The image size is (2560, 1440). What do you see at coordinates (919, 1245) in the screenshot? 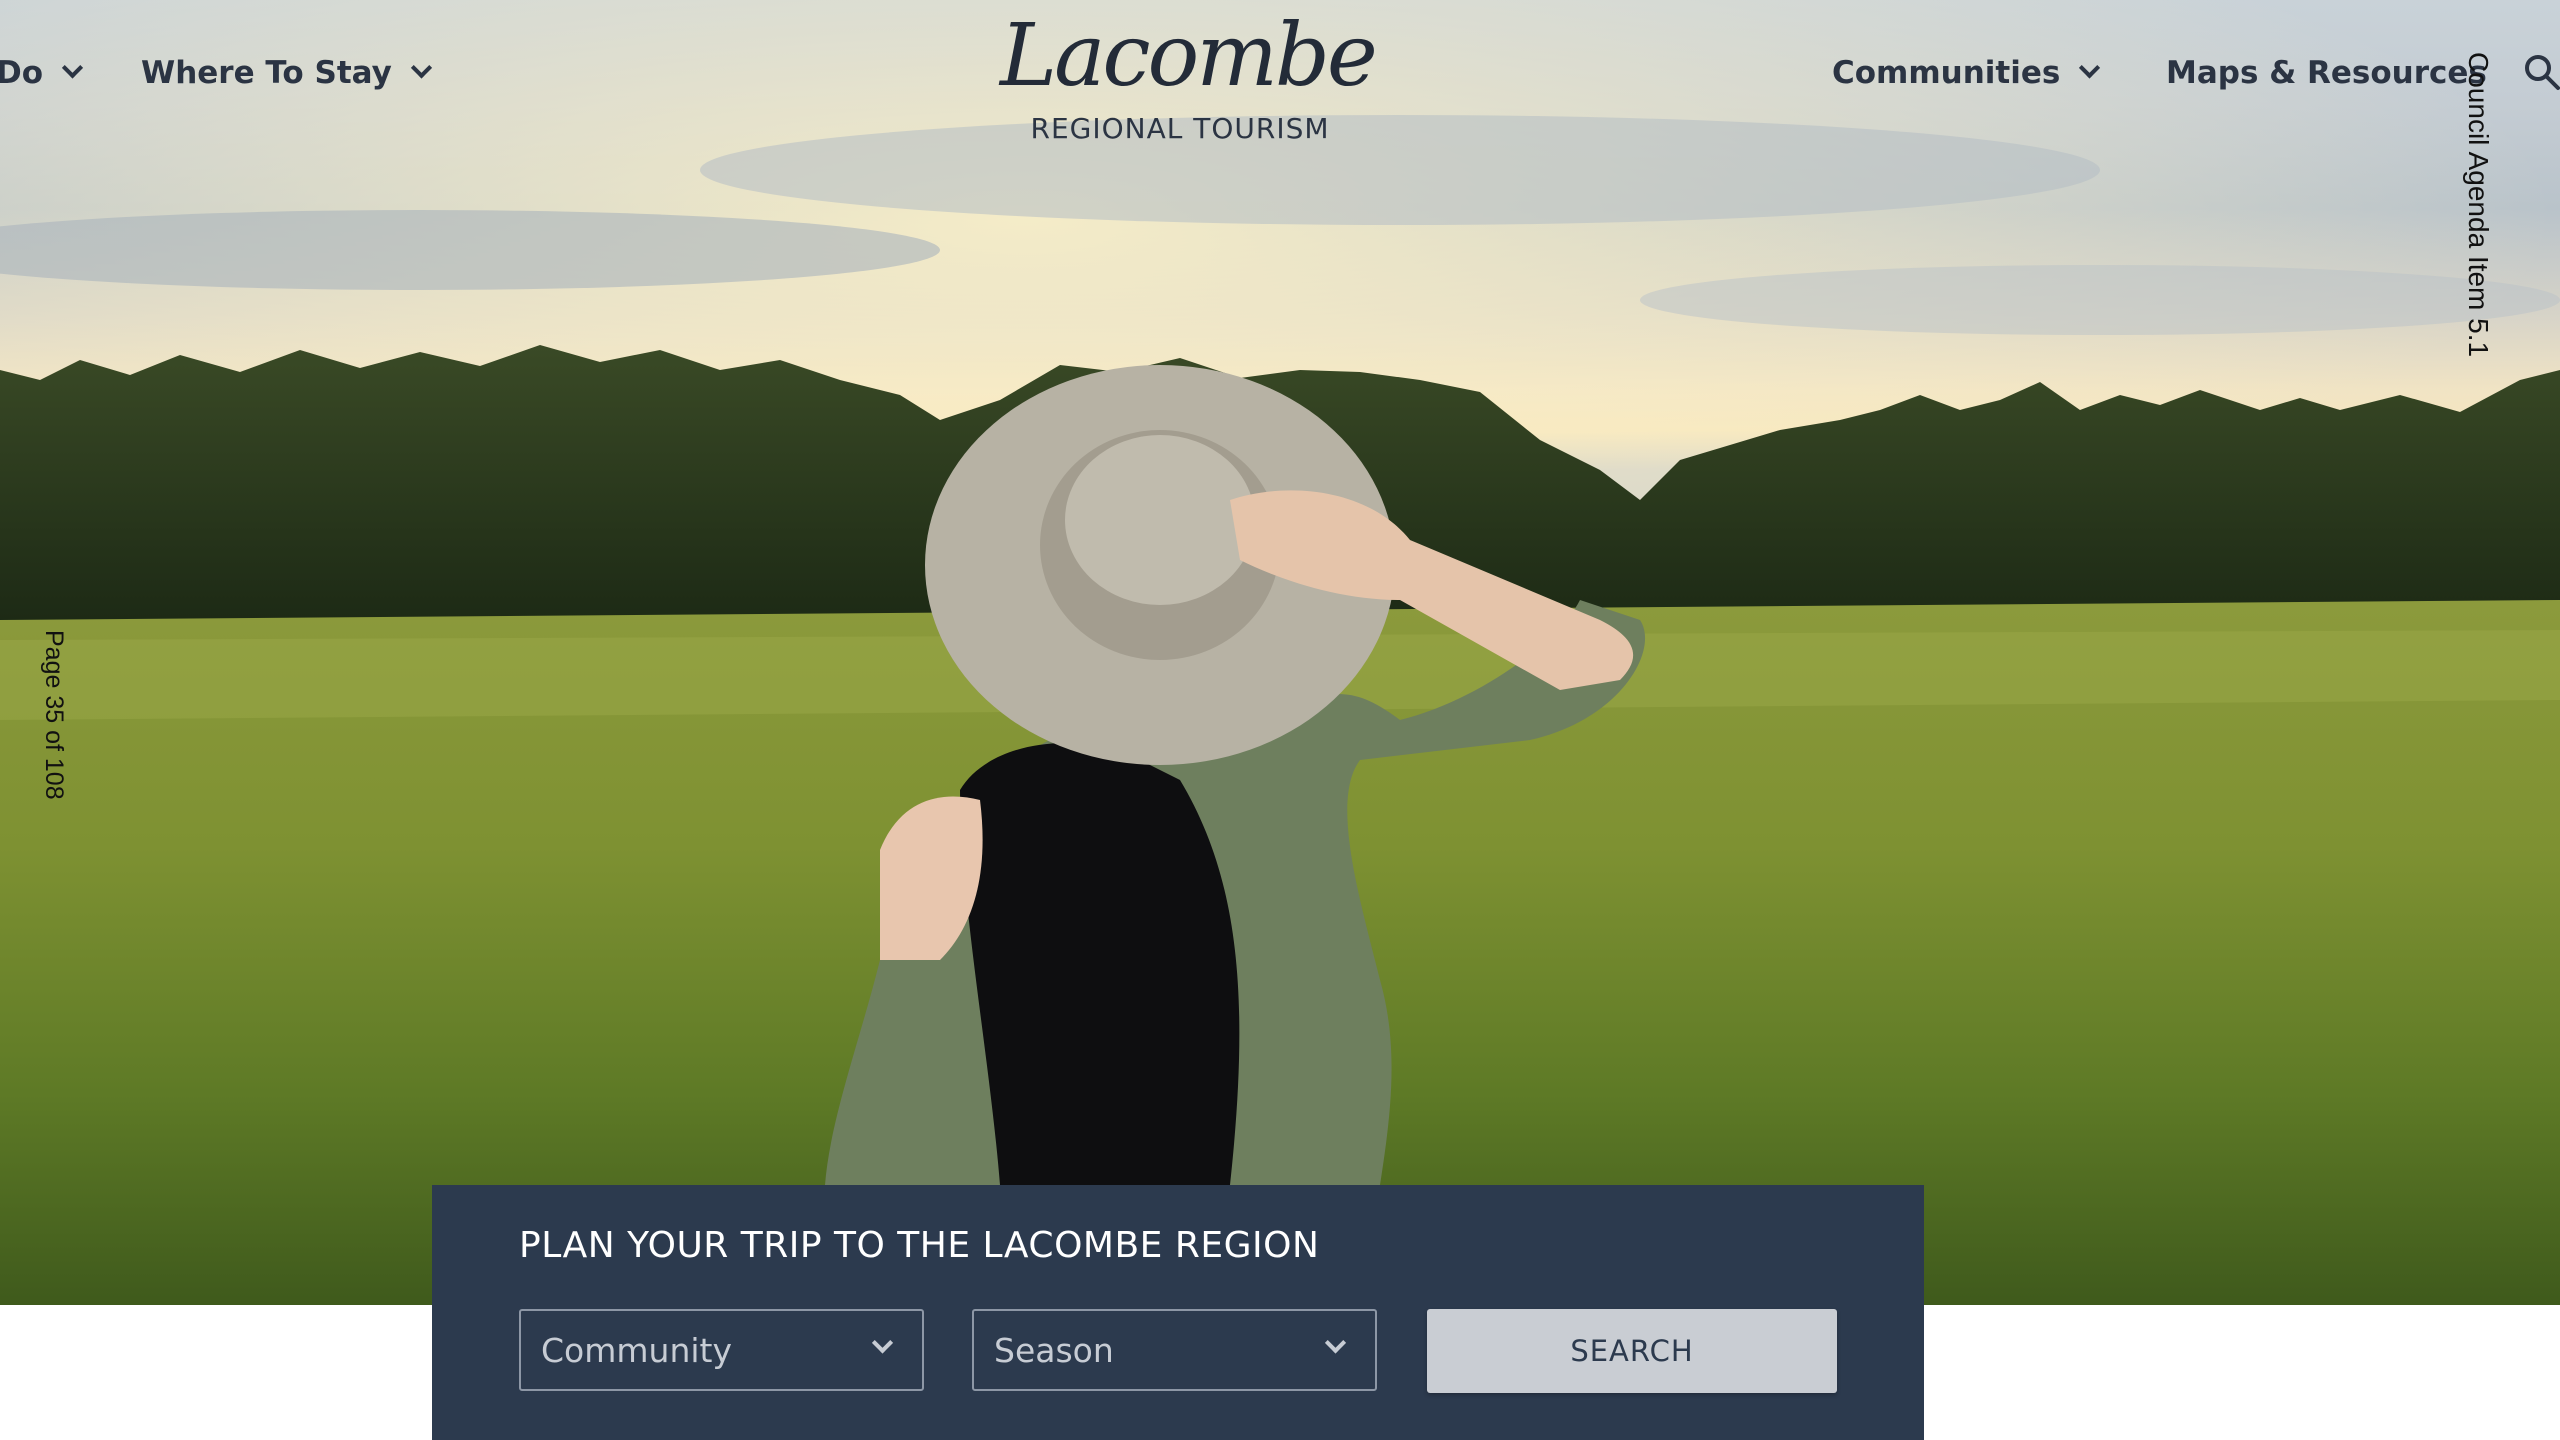
I see `planner-title: PLAN YOUR TRIP TO THE LACOMBE REGION` at bounding box center [919, 1245].